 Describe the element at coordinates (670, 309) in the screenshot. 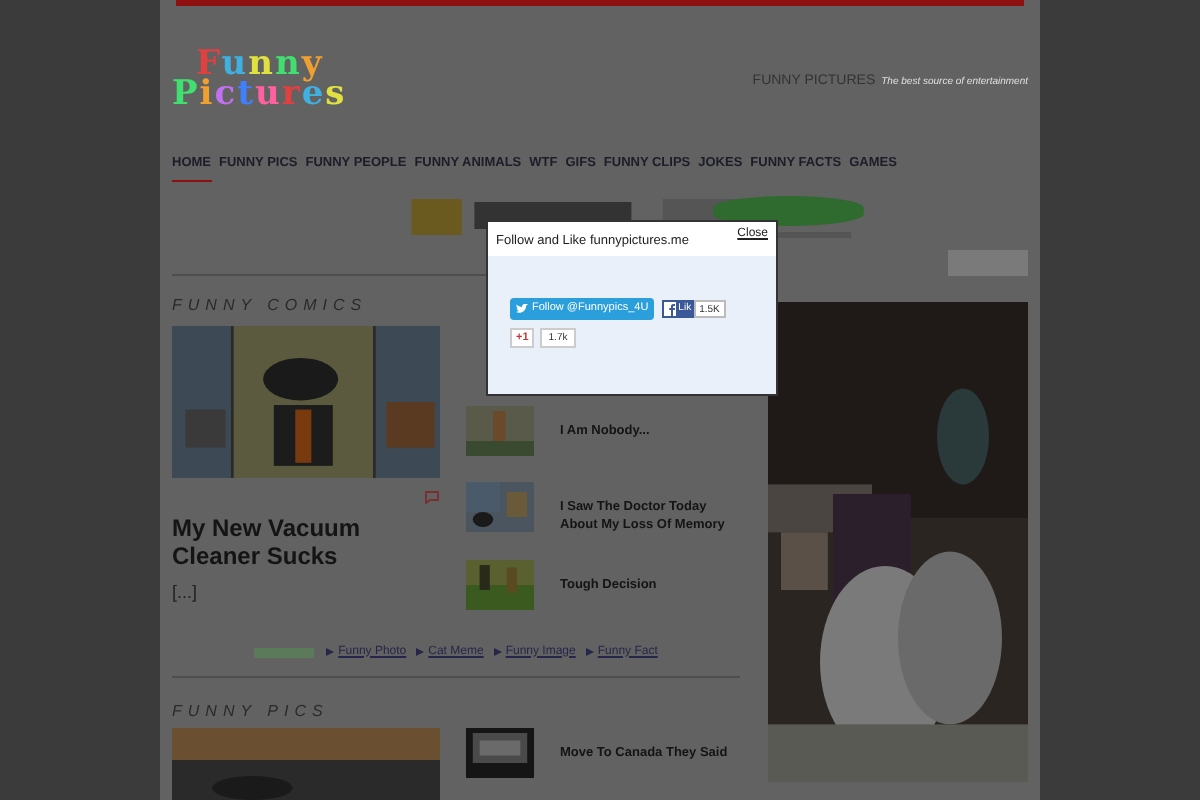

I see `facebook-icon` at that location.